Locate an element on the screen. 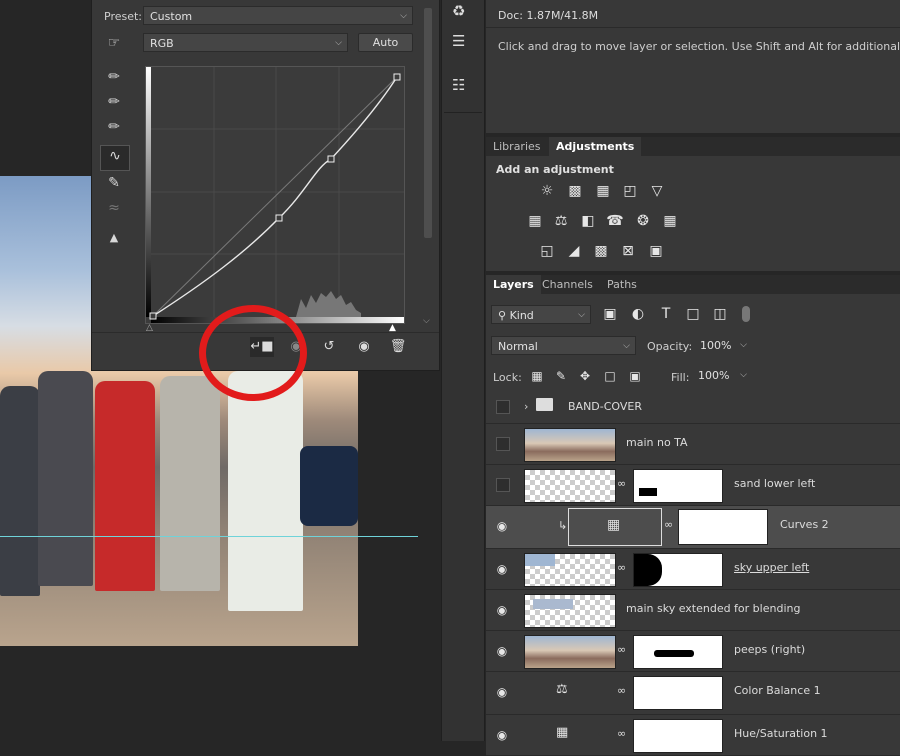  lock-artboard-icon: □ is located at coordinates (610, 376).